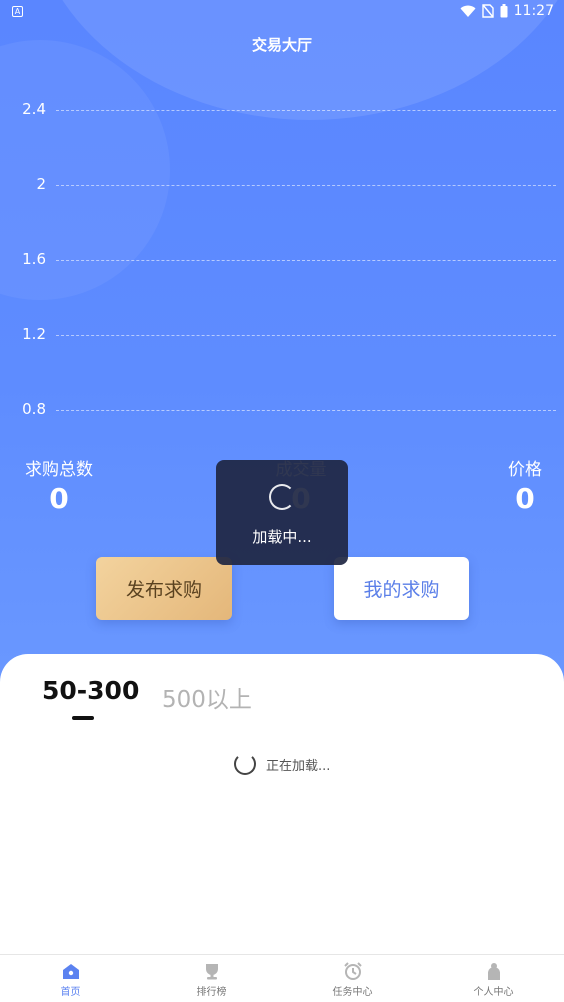  What do you see at coordinates (34, 334) in the screenshot?
I see `y-tick-label: 1.2` at bounding box center [34, 334].